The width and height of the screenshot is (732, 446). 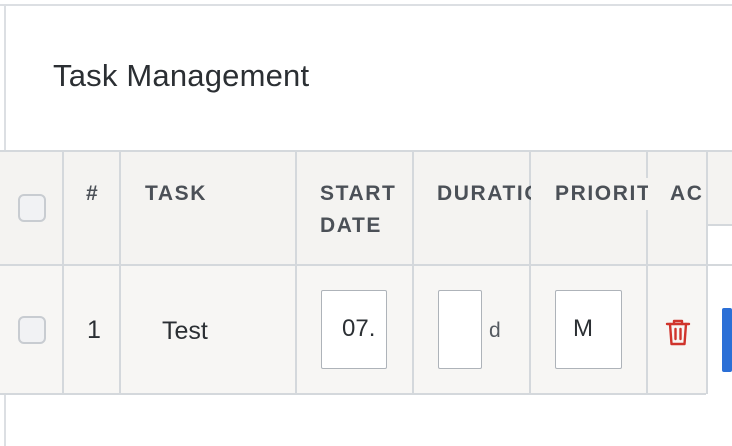 I want to click on select-all-checkbox, so click(x=32, y=208).